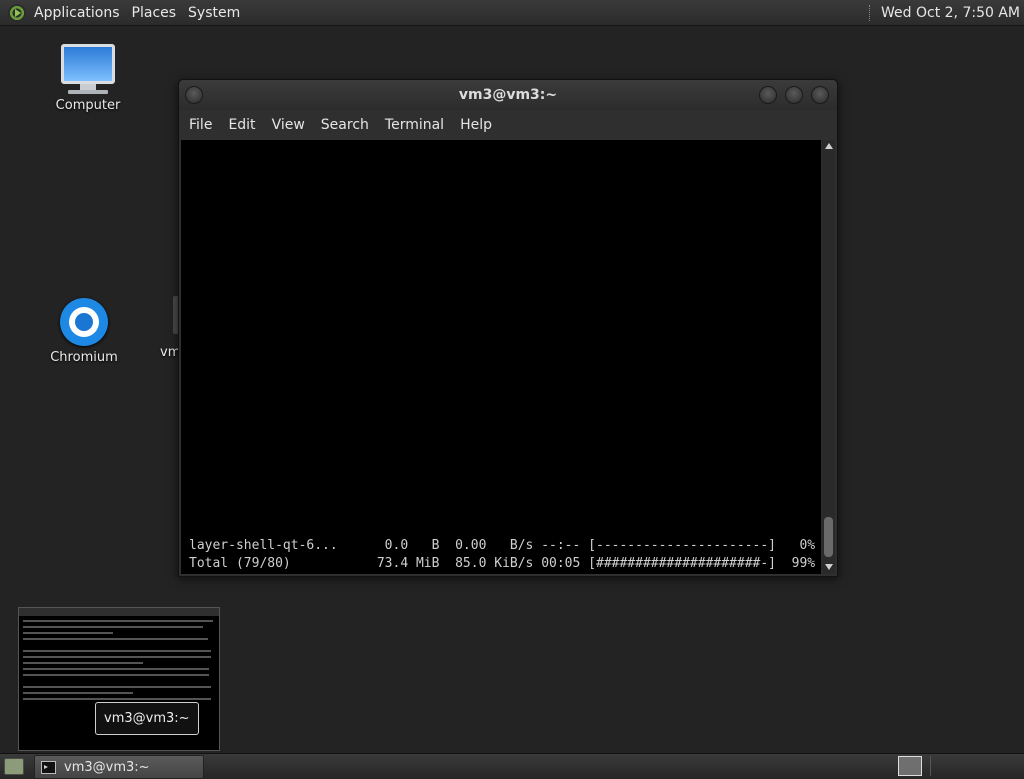 This screenshot has width=1024, height=779. Describe the element at coordinates (288, 125) in the screenshot. I see `menu-view: View` at that location.